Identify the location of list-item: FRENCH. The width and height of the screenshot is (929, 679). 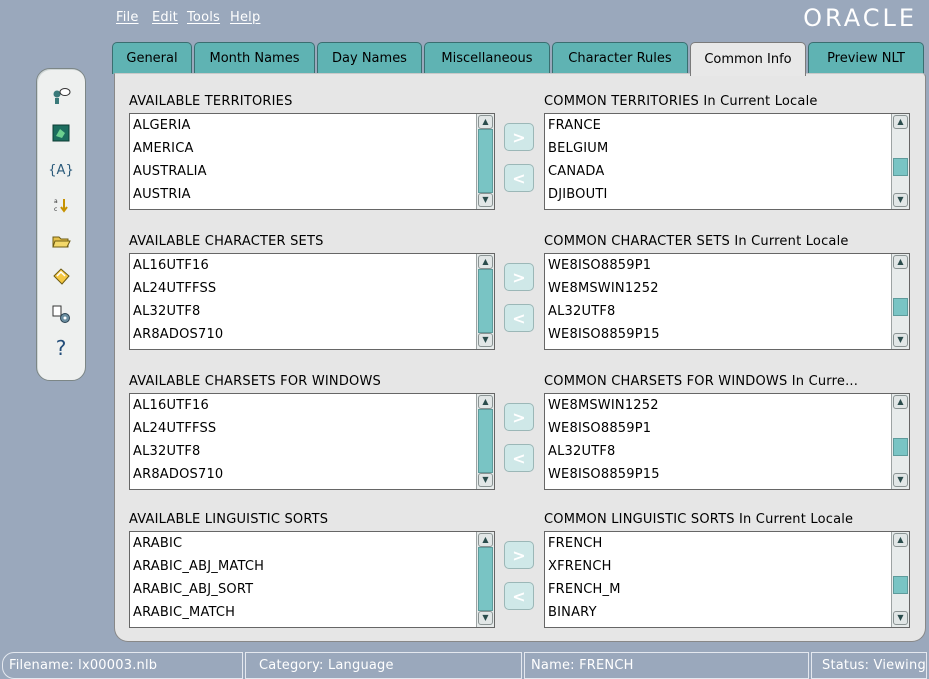
(727, 543).